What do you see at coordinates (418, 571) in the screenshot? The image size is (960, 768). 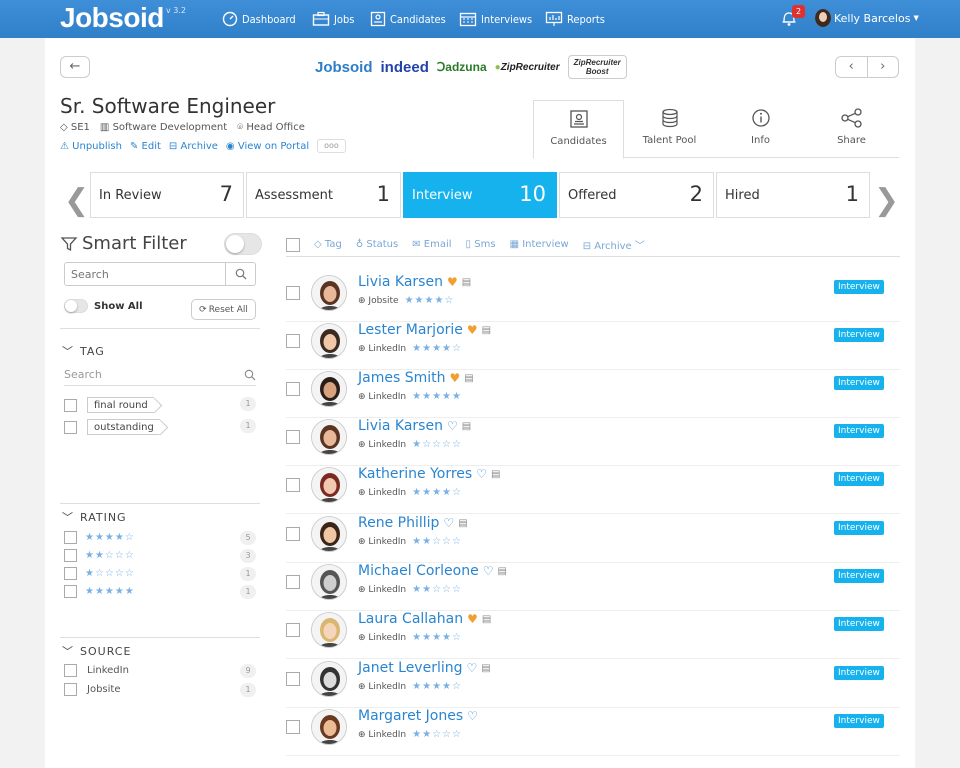 I see `candidate-name: Michael Corleone` at bounding box center [418, 571].